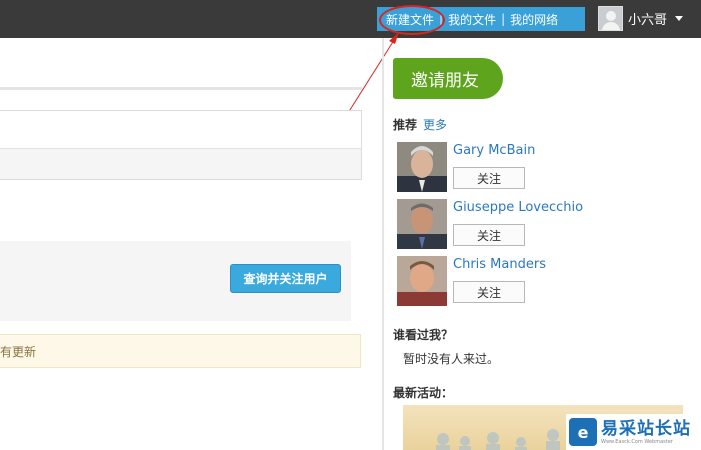 Image resolution: width=701 pixels, height=450 pixels. What do you see at coordinates (646, 428) in the screenshot?
I see `watermark-brand: 易采站长站` at bounding box center [646, 428].